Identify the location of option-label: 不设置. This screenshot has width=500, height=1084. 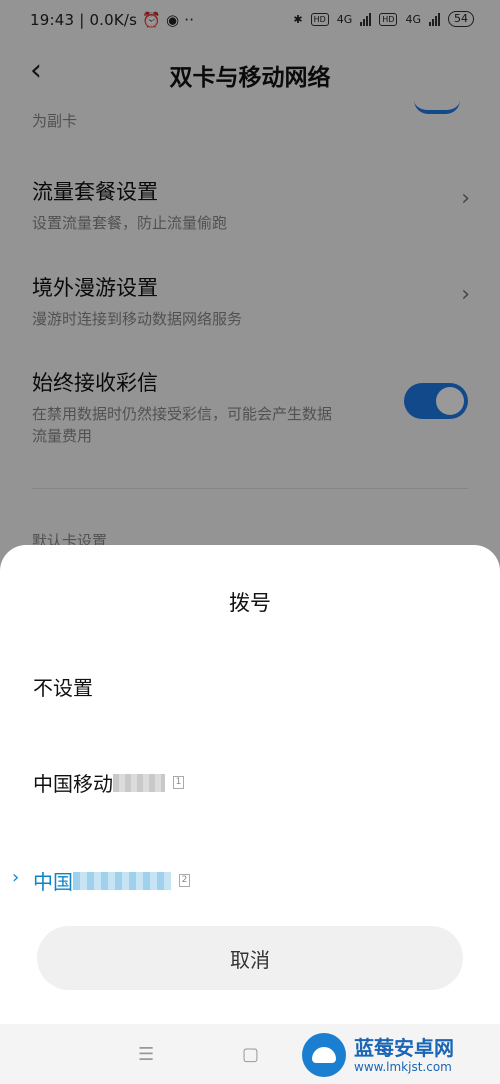
(63, 688).